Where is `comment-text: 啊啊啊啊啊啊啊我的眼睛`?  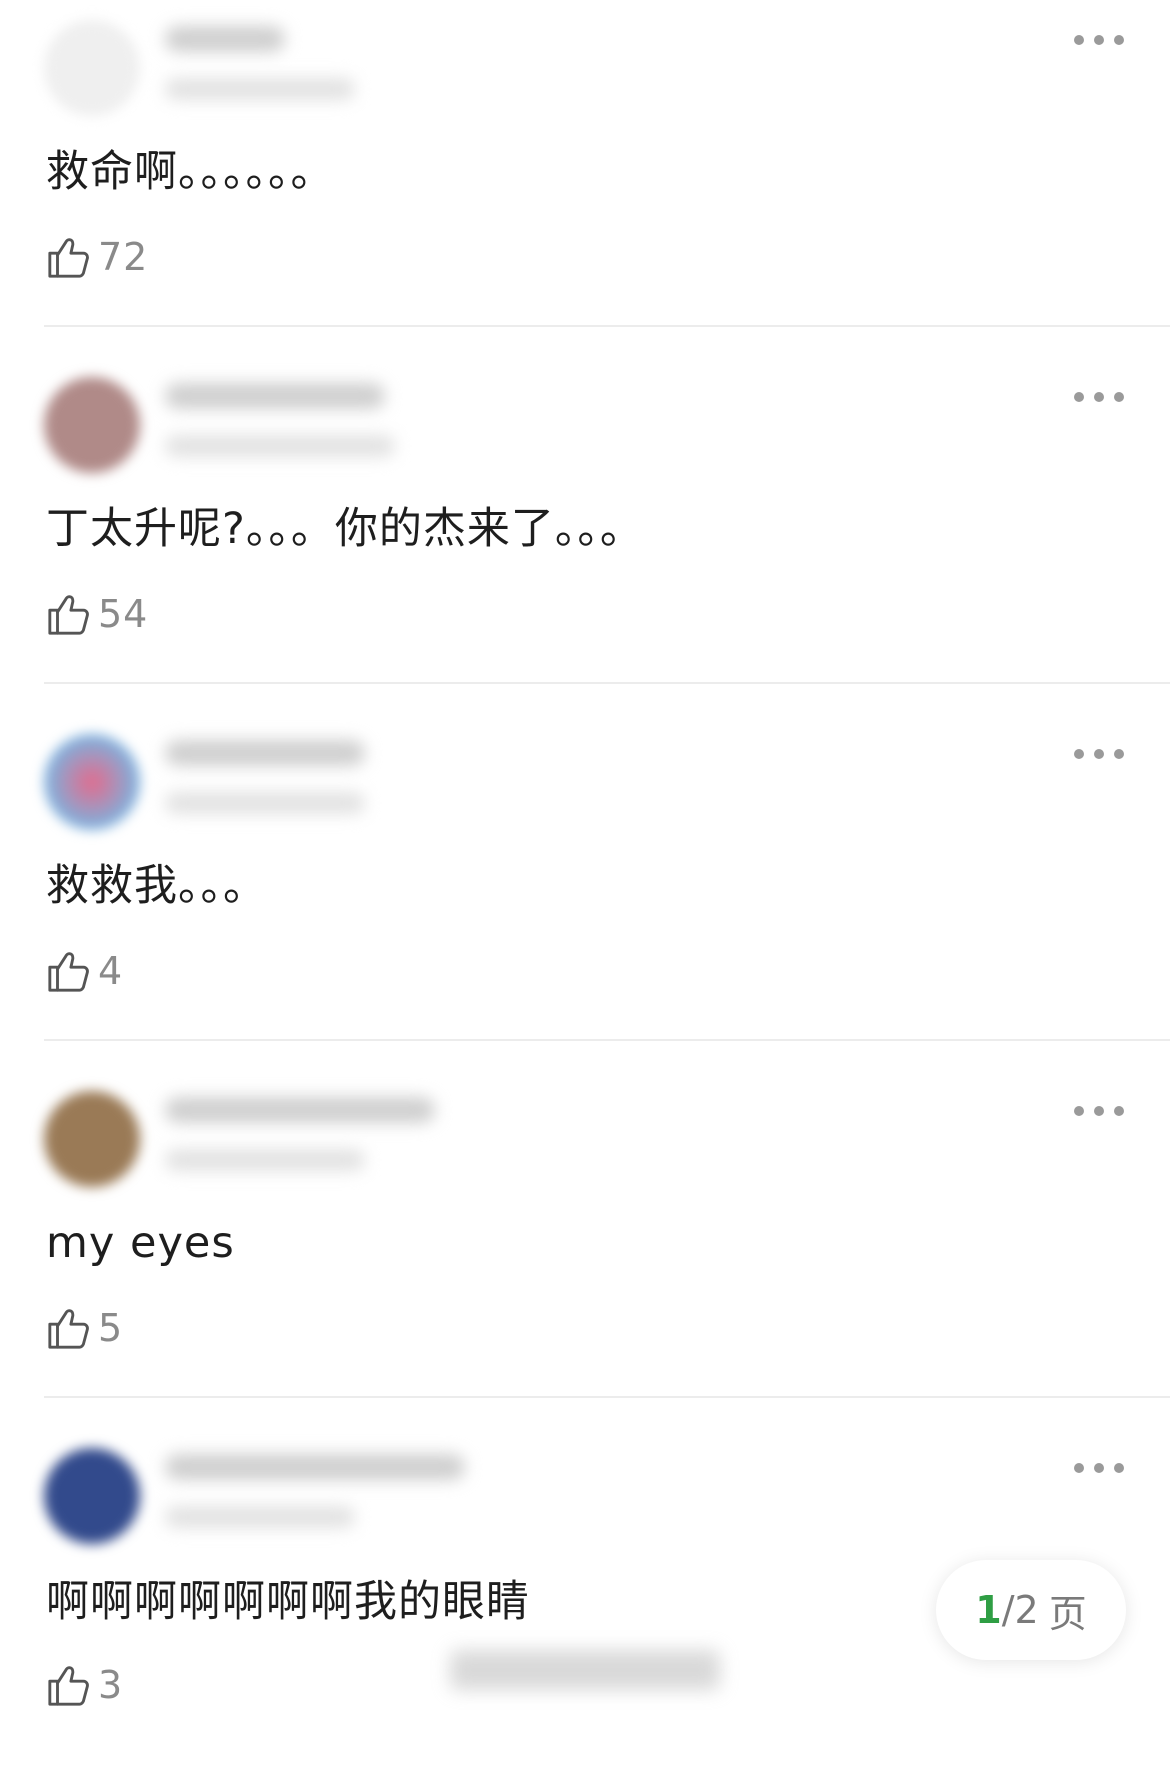
comment-text: 啊啊啊啊啊啊啊我的眼睛 is located at coordinates (288, 1602).